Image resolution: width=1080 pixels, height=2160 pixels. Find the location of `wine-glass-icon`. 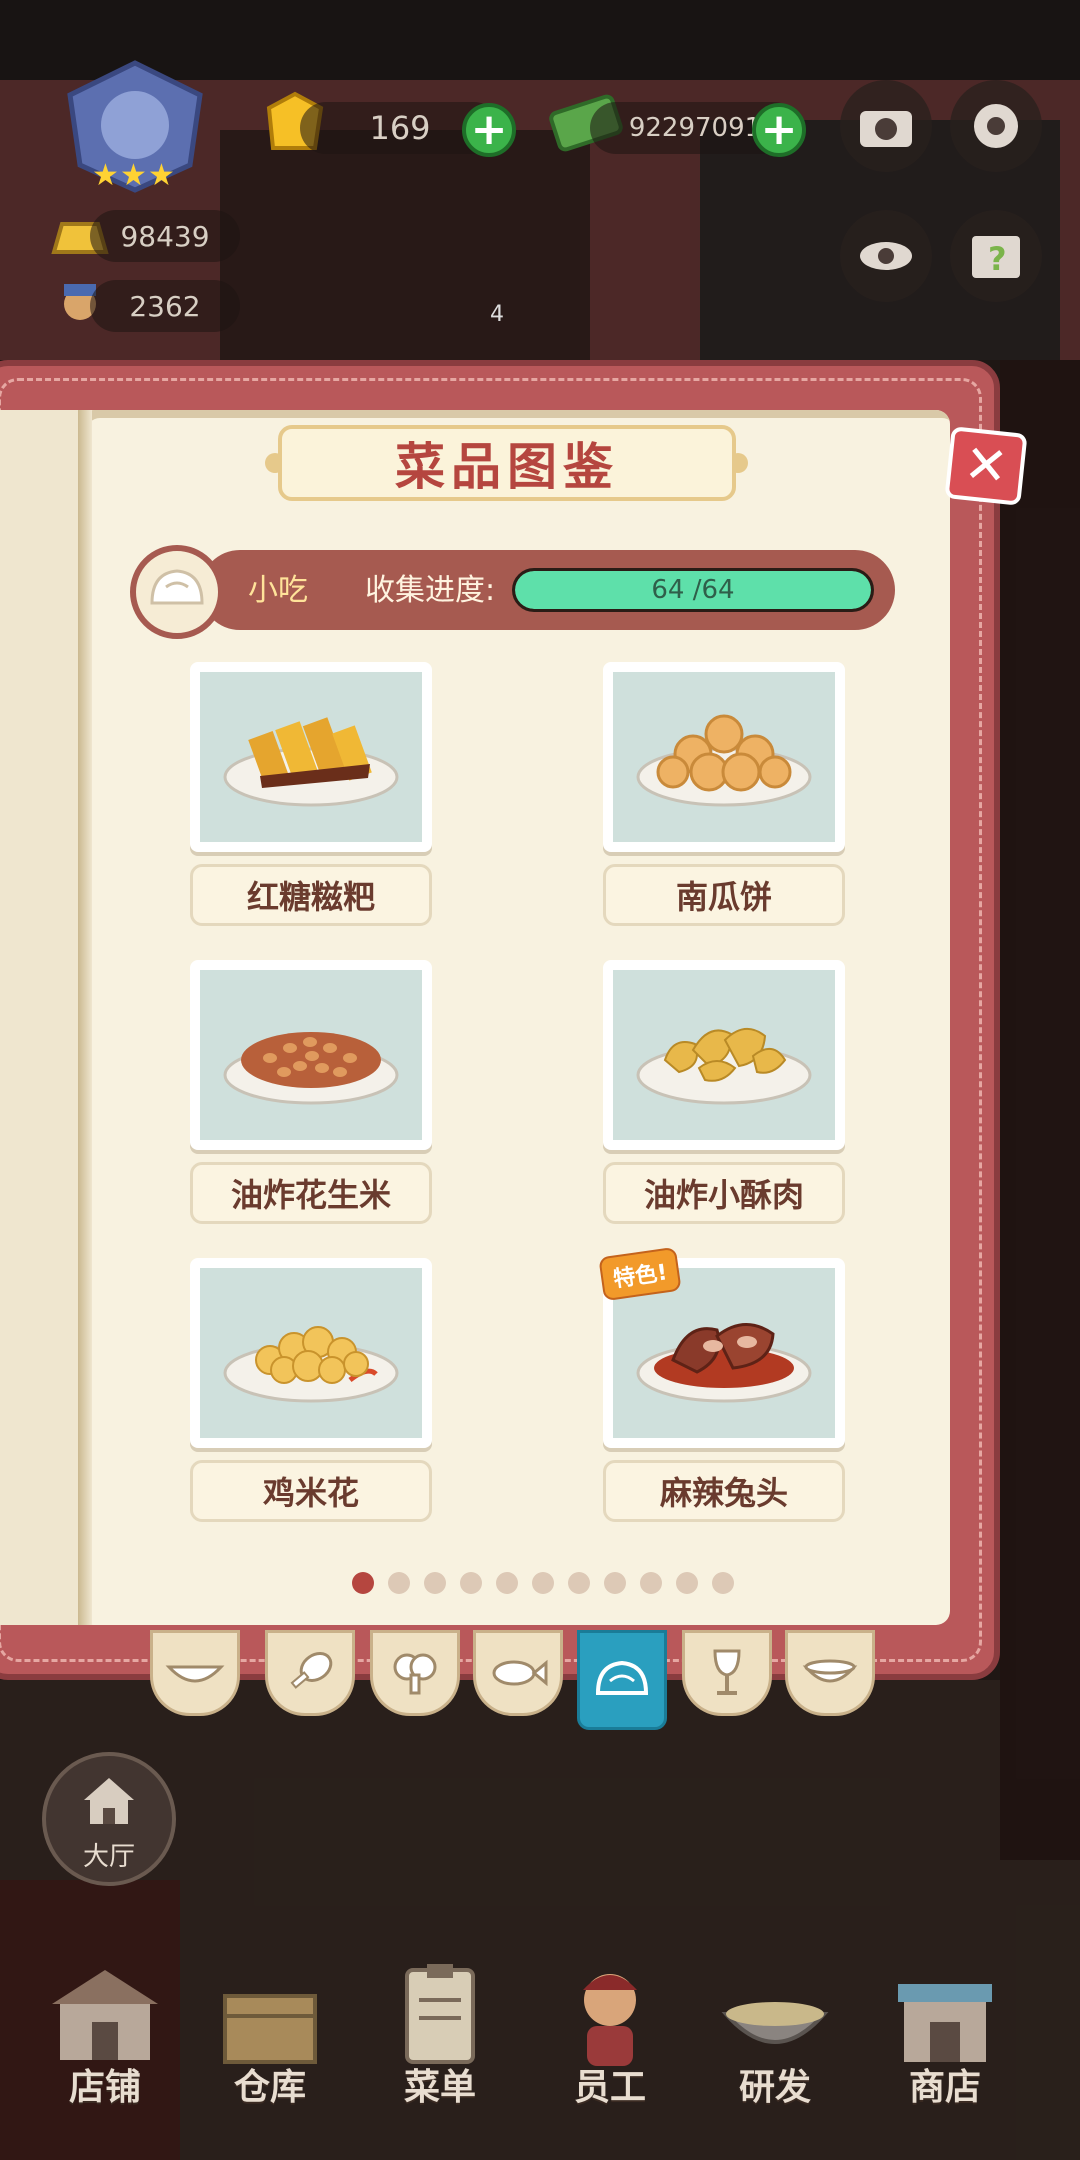

wine-glass-icon is located at coordinates (727, 1672).